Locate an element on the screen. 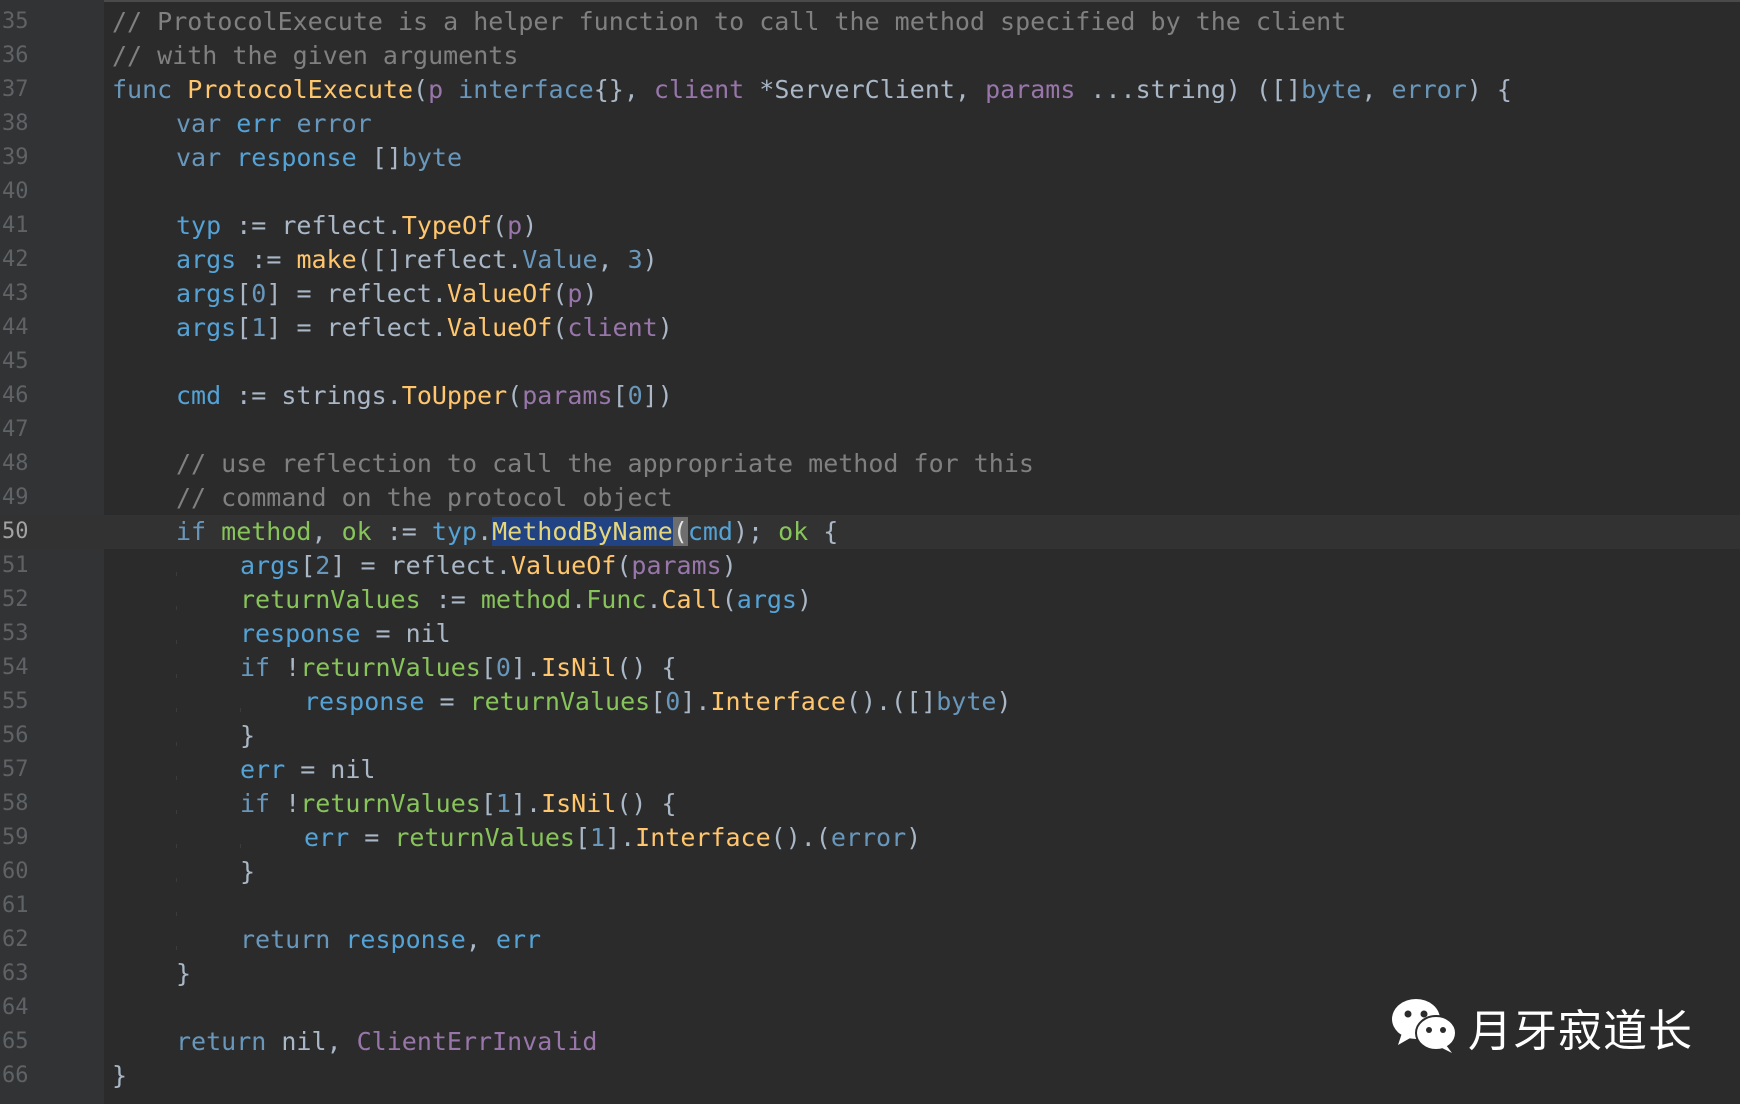 This screenshot has width=1740, height=1104. line-number: 56 is located at coordinates (15, 735).